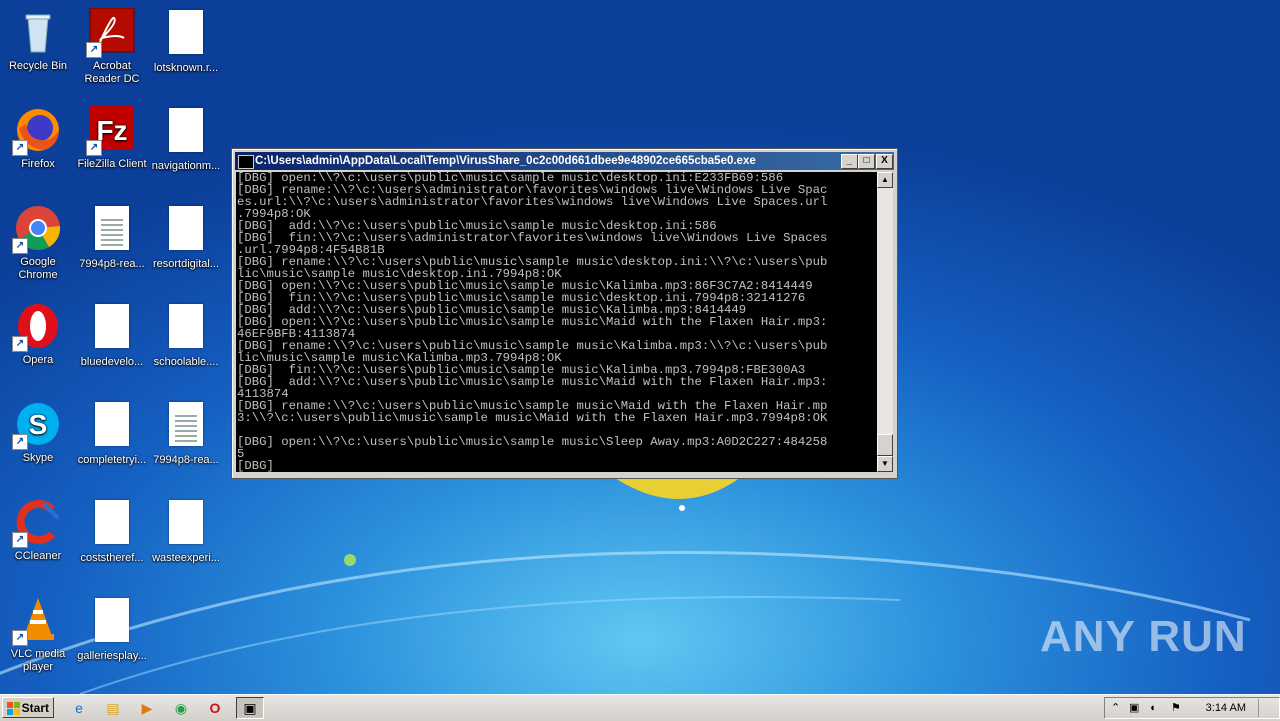 This screenshot has height=721, width=1280. I want to click on desktop-icon-label: Skype, so click(38, 458).